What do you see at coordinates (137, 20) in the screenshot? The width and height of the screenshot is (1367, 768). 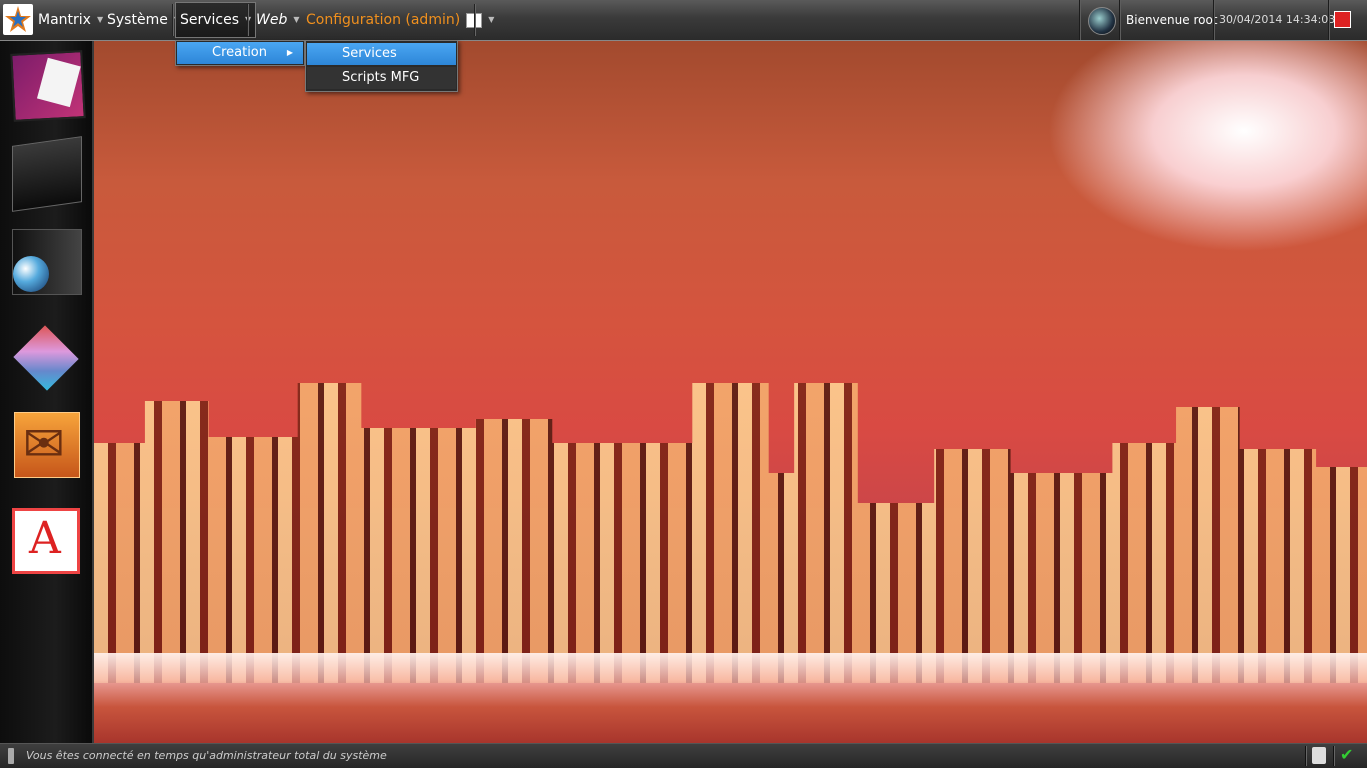 I see `menu-label: Système` at bounding box center [137, 20].